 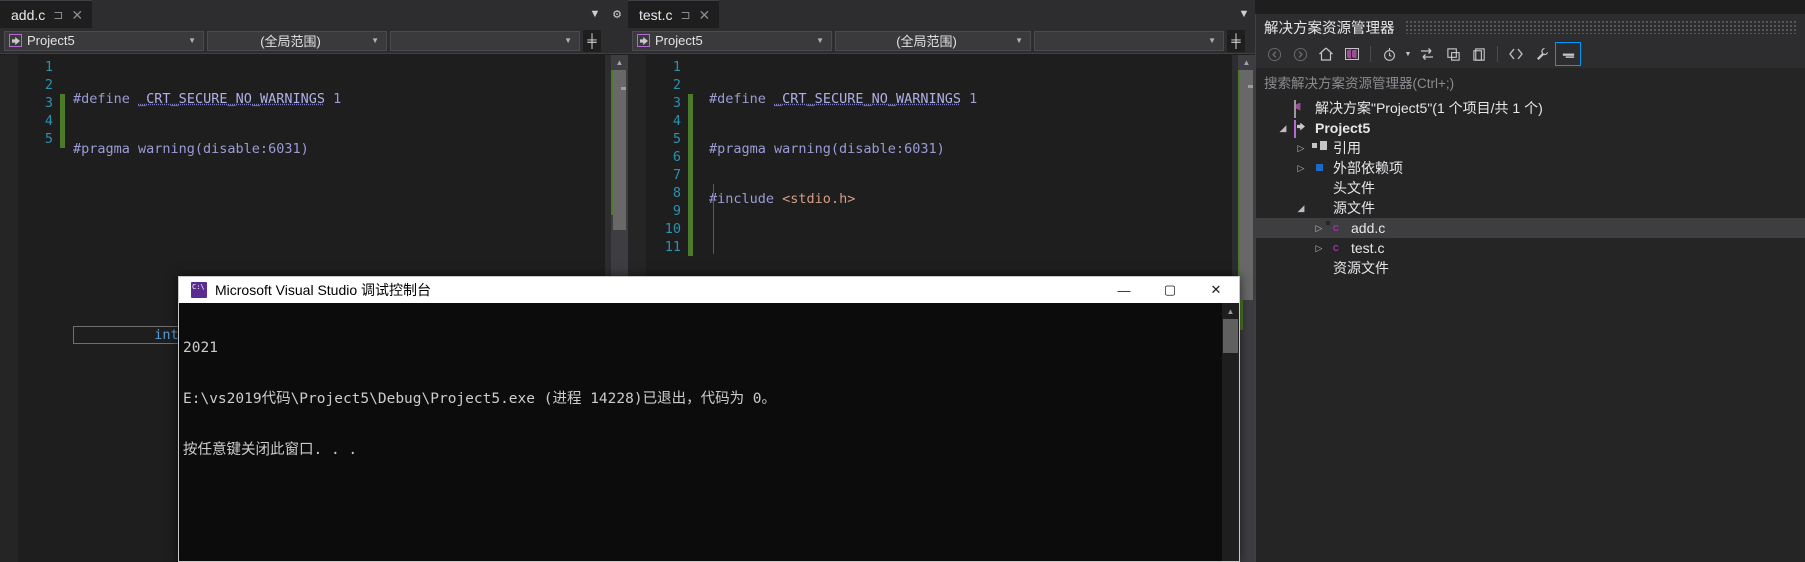 I want to click on view-code-icon, so click(x=1568, y=54).